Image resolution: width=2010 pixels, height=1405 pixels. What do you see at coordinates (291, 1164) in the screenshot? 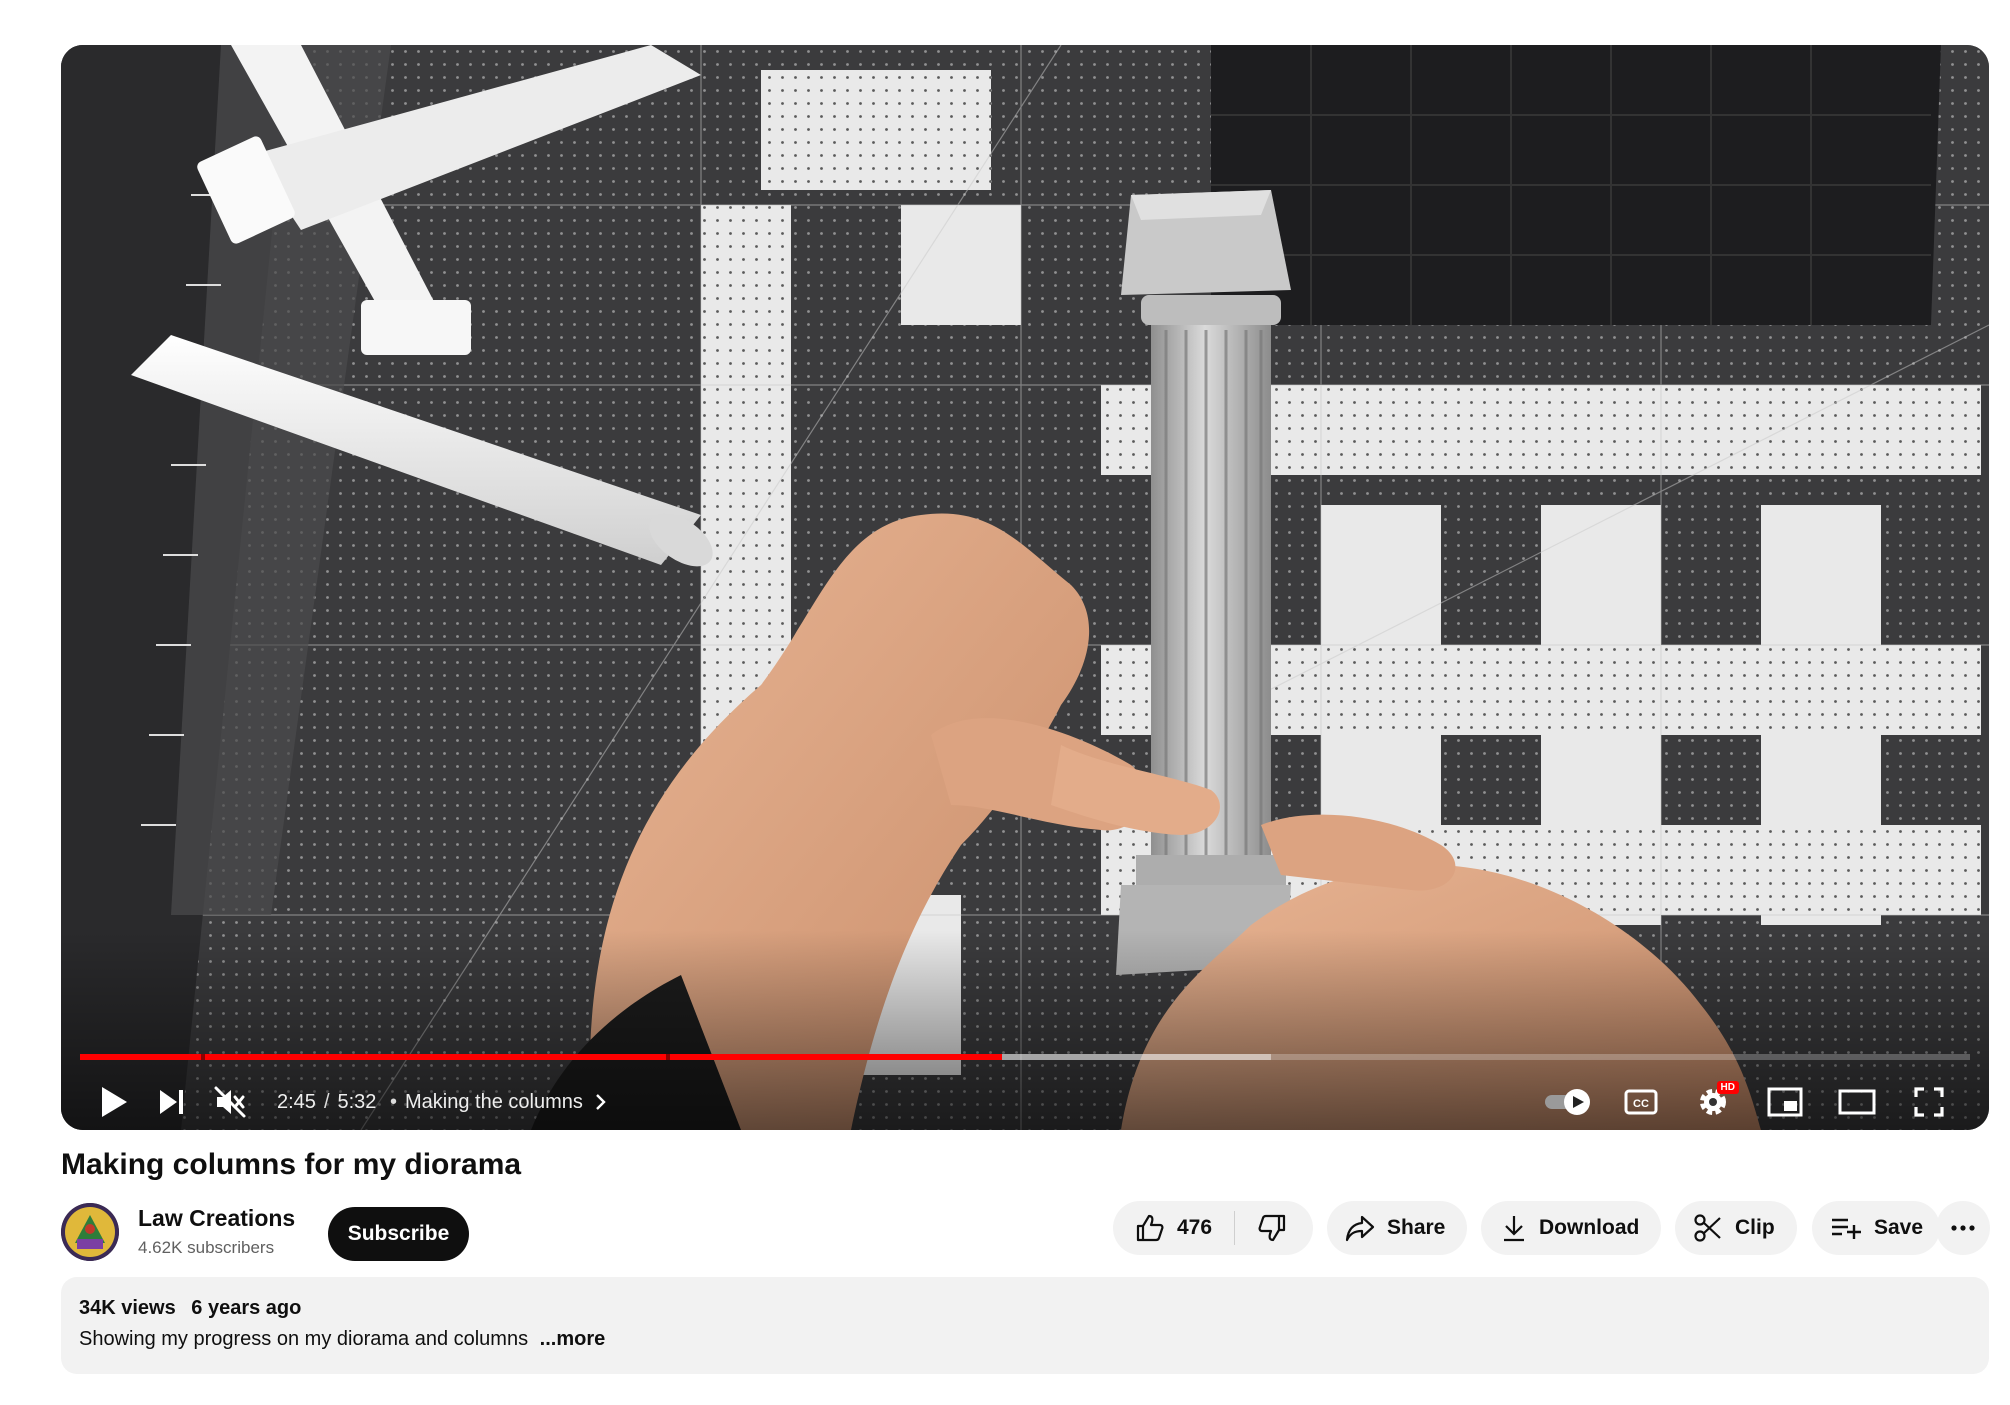
I see `video-title: Making columns for my diorama` at bounding box center [291, 1164].